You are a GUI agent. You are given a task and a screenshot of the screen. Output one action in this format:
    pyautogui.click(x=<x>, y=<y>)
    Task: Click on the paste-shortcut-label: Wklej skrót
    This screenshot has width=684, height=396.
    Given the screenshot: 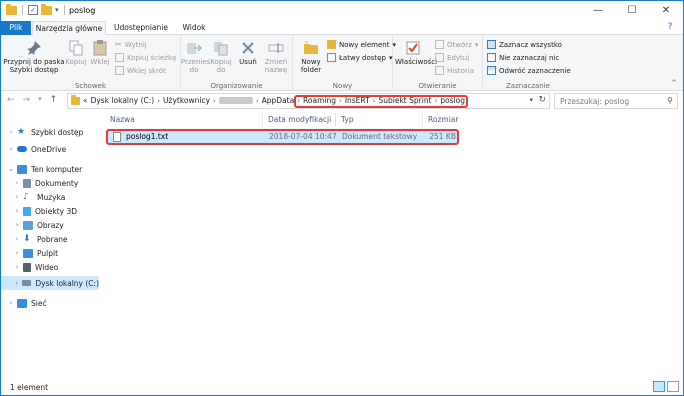 What is the action you would take?
    pyautogui.click(x=146, y=70)
    